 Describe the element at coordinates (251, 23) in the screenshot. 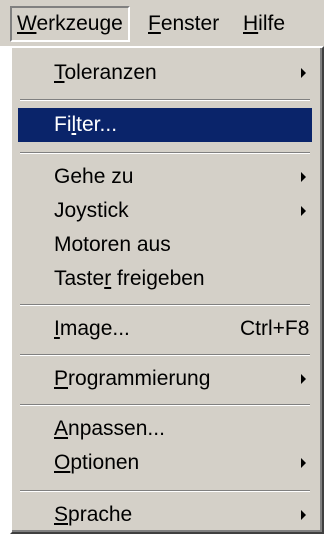

I see `menu-hilfe-accel: H` at that location.